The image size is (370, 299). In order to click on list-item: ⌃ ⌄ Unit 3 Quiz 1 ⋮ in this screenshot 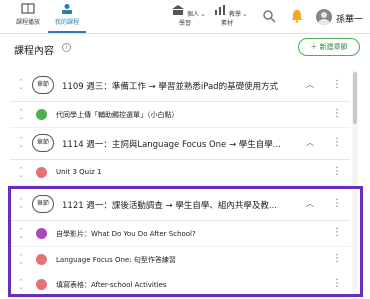, I will do `click(180, 173)`.